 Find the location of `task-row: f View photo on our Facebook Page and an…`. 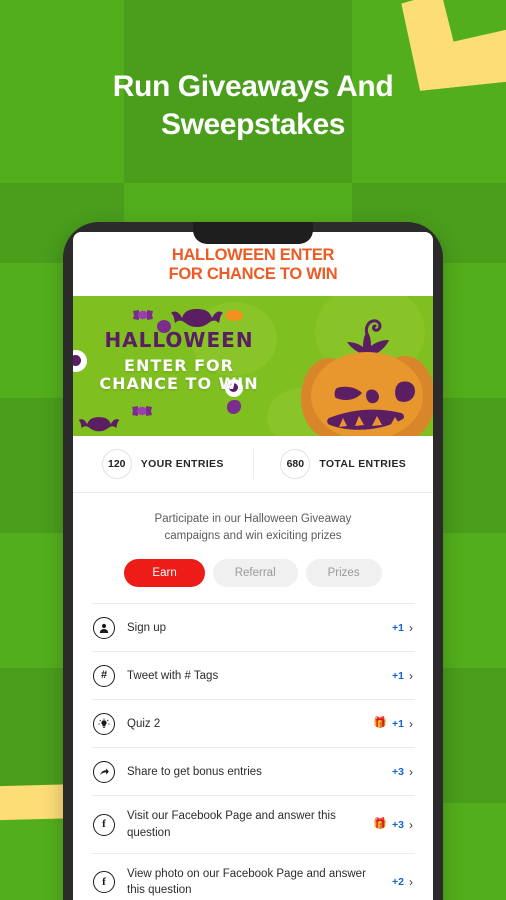

task-row: f View photo on our Facebook Page and an… is located at coordinates (253, 876).